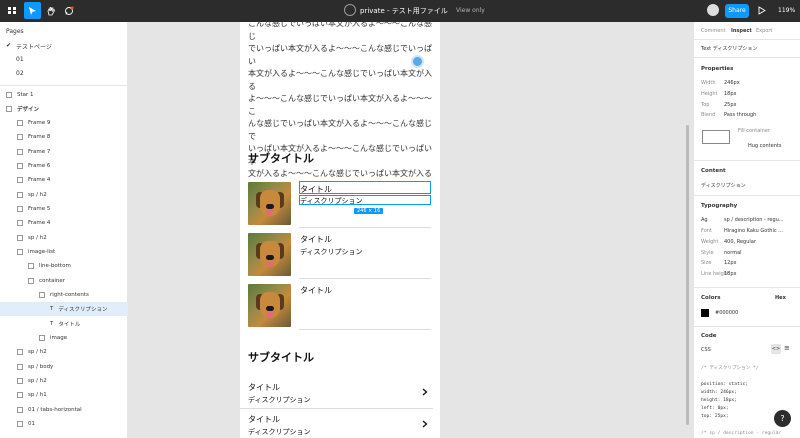  Describe the element at coordinates (12, 10) in the screenshot. I see `figma-menu-icon` at that location.